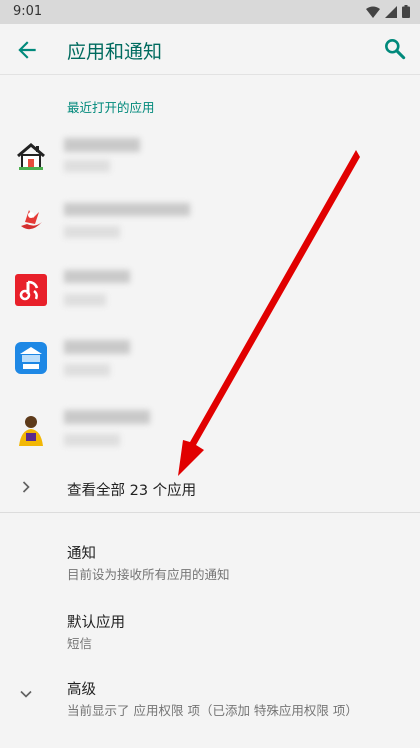 This screenshot has height=748, width=420. I want to click on blue-building-app-icon, so click(31, 358).